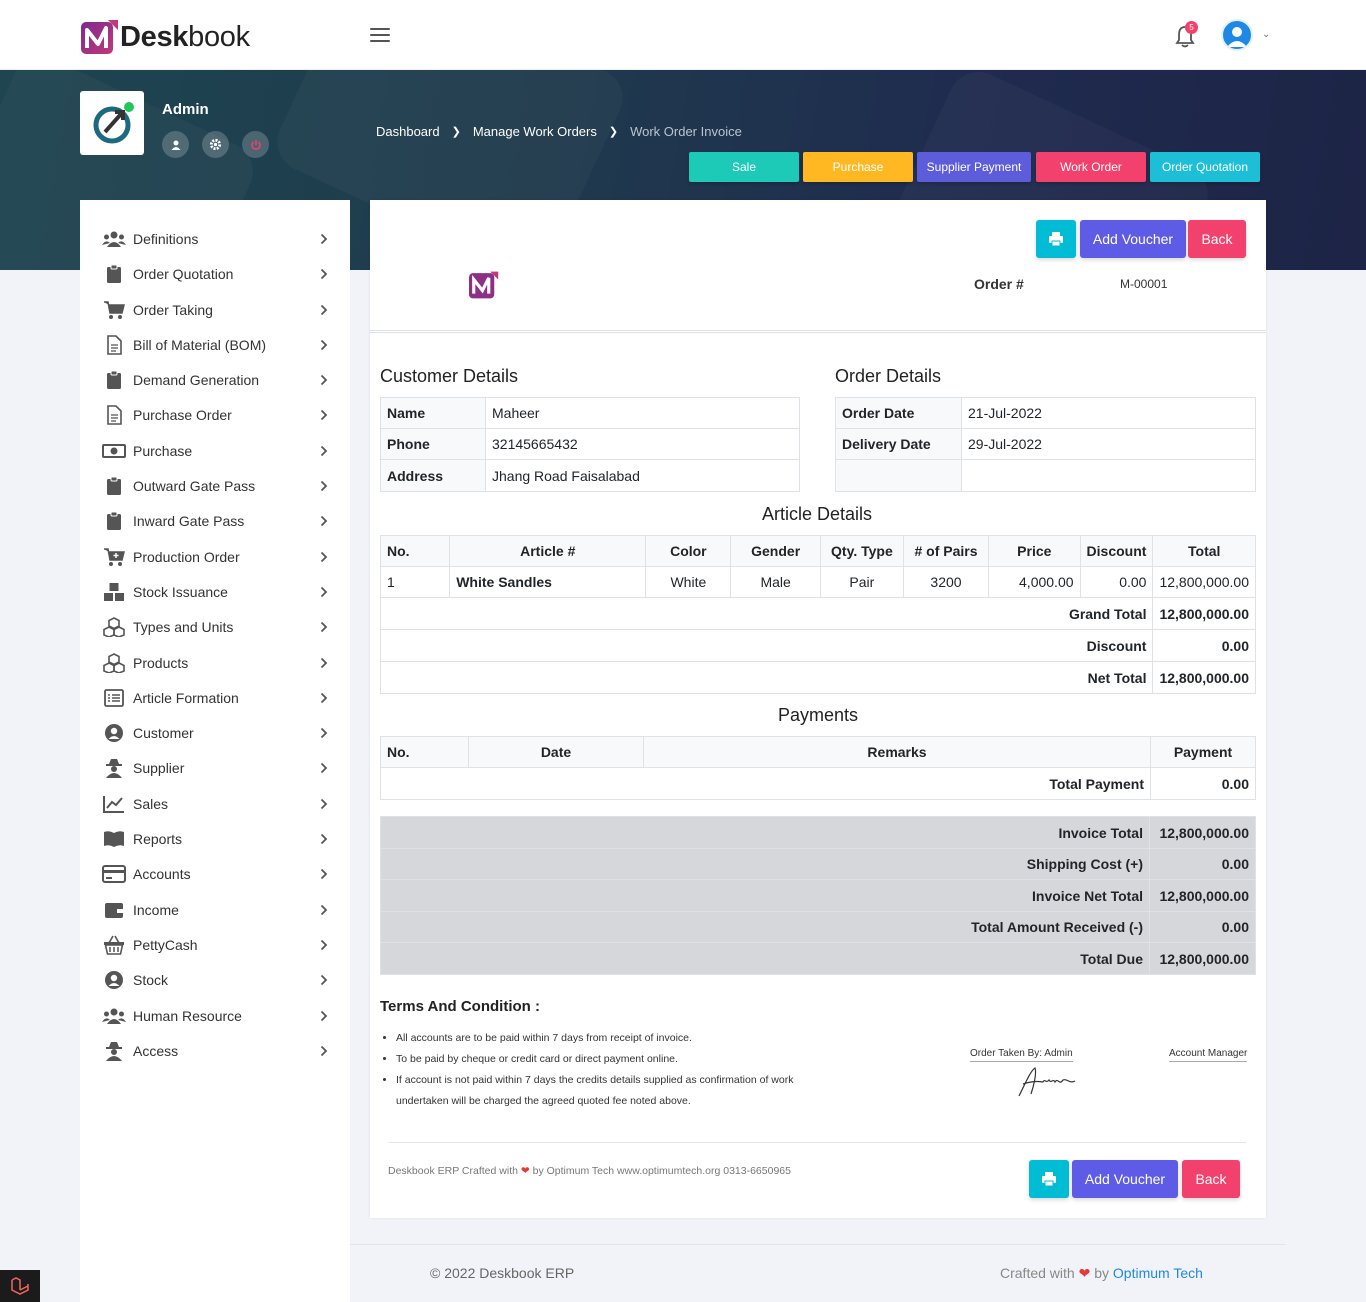 Image resolution: width=1366 pixels, height=1302 pixels. Describe the element at coordinates (114, 627) in the screenshot. I see `cubes-icon` at that location.